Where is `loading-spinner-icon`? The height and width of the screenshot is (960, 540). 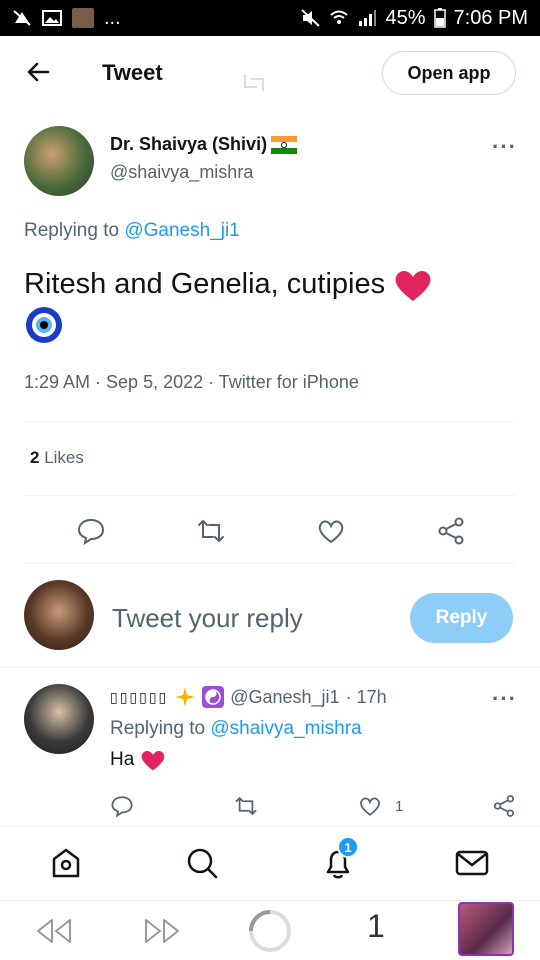 loading-spinner-icon is located at coordinates (270, 931).